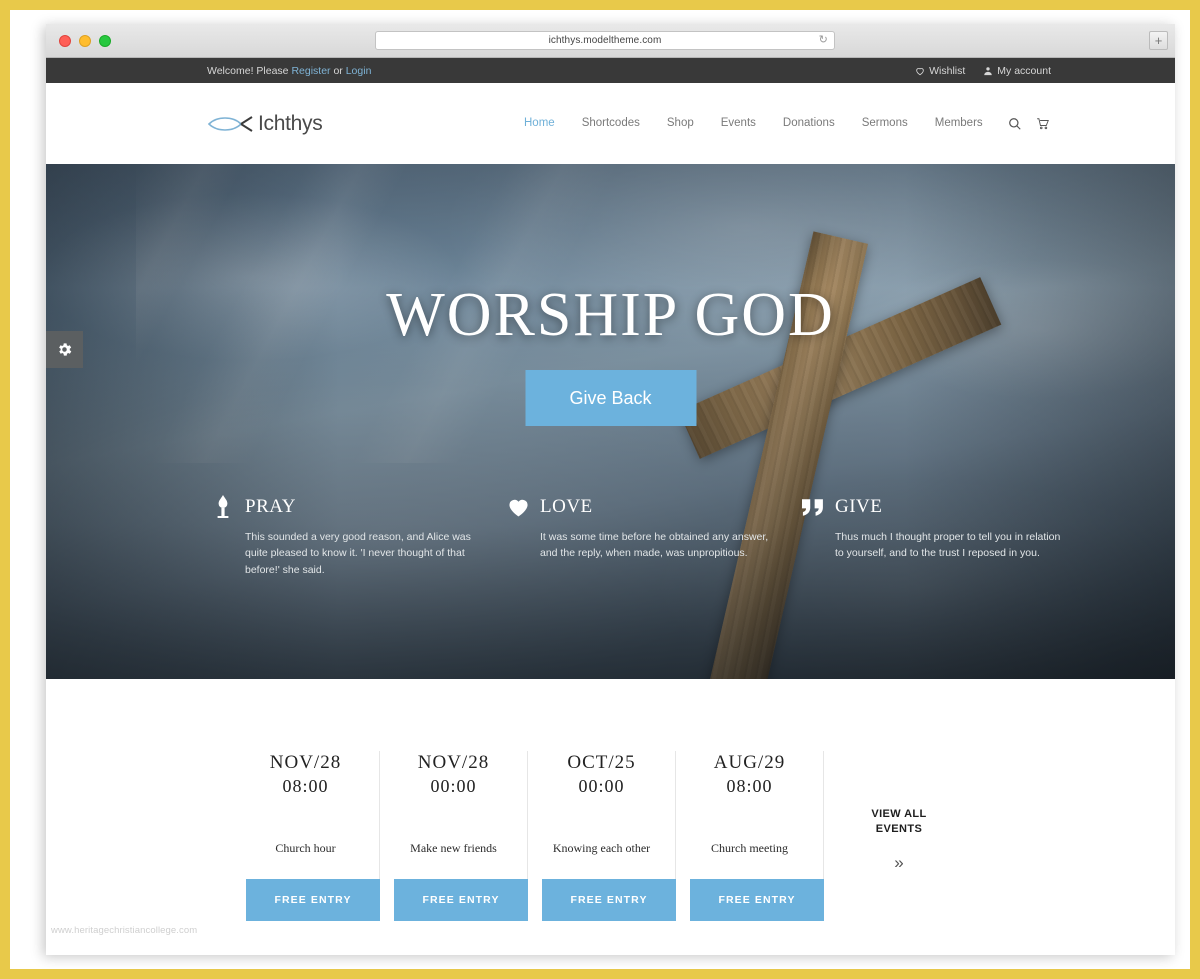  Describe the element at coordinates (343, 507) in the screenshot. I see `feature-header: PRAY` at that location.